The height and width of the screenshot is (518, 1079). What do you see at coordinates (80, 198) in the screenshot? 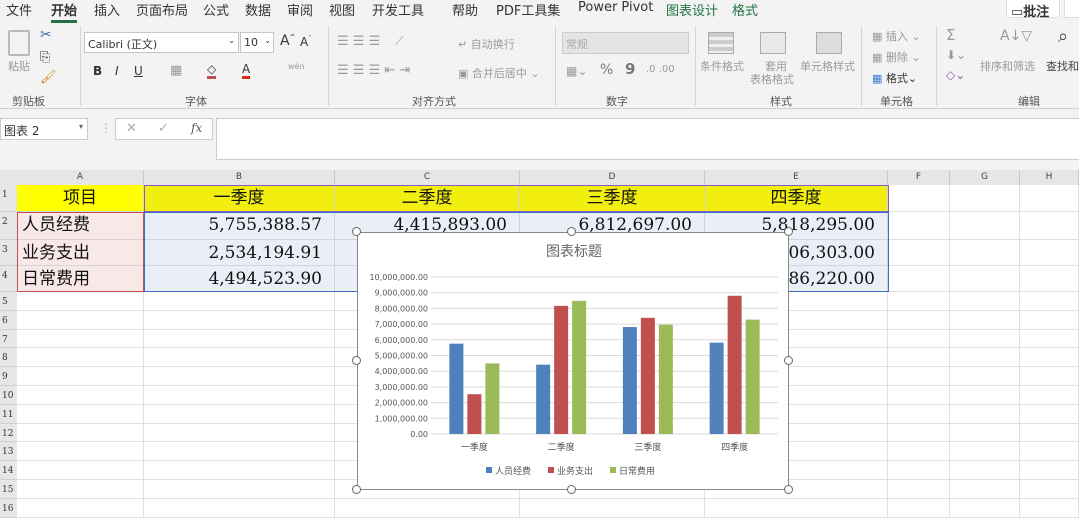
I see `header-cell: 项目` at bounding box center [80, 198].